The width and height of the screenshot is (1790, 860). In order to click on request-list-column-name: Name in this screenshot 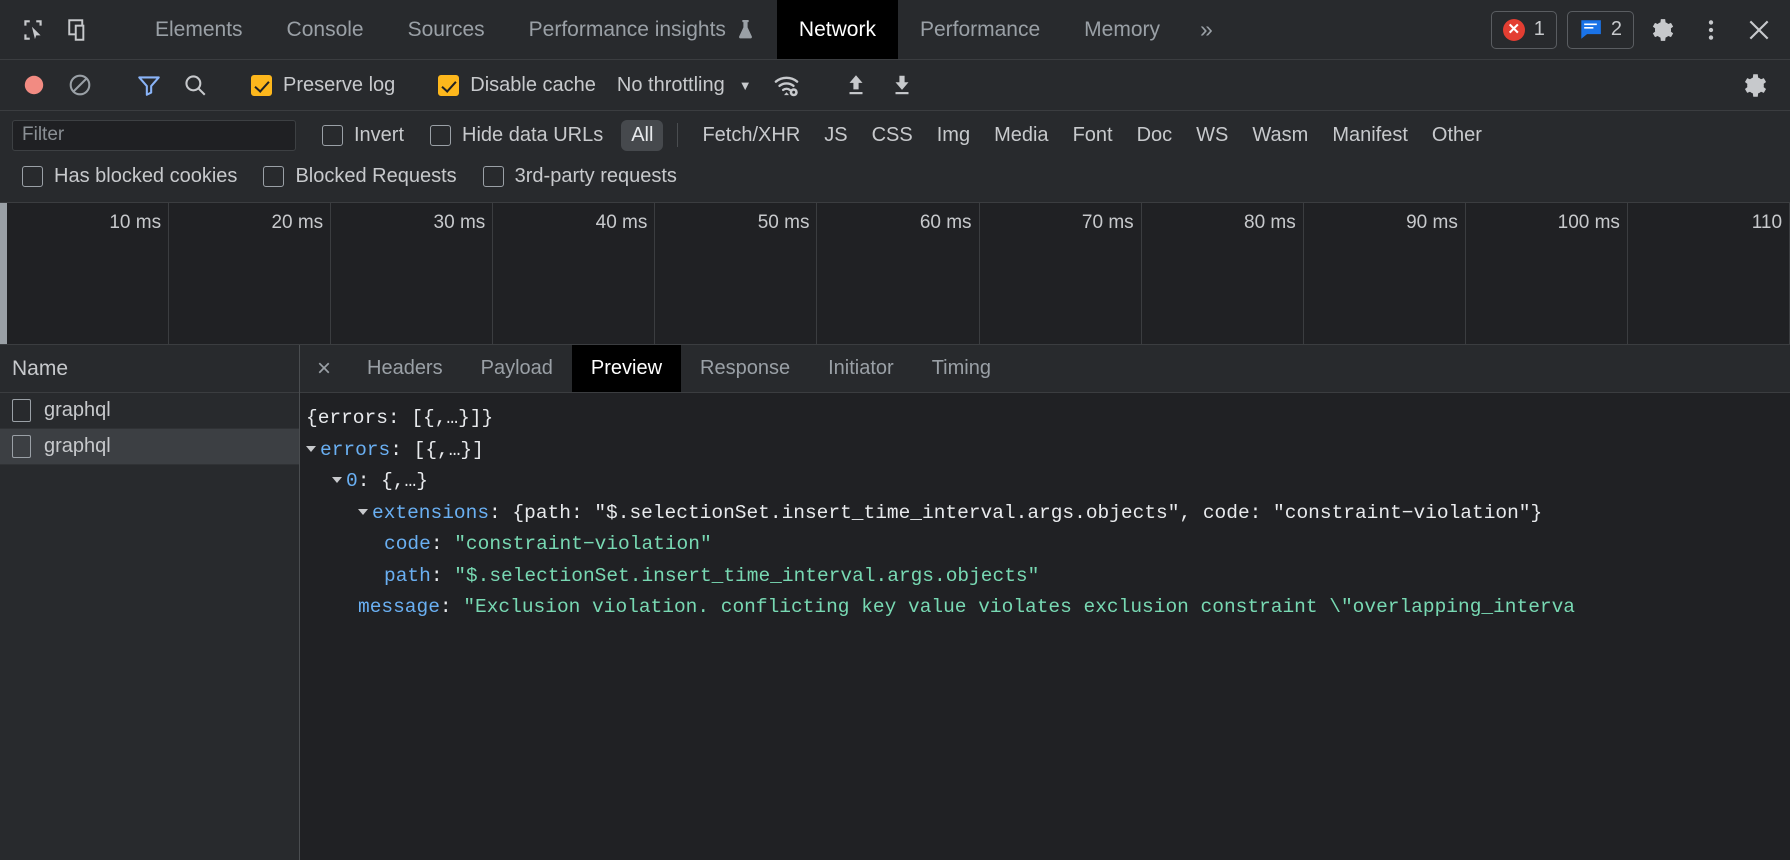, I will do `click(149, 369)`.